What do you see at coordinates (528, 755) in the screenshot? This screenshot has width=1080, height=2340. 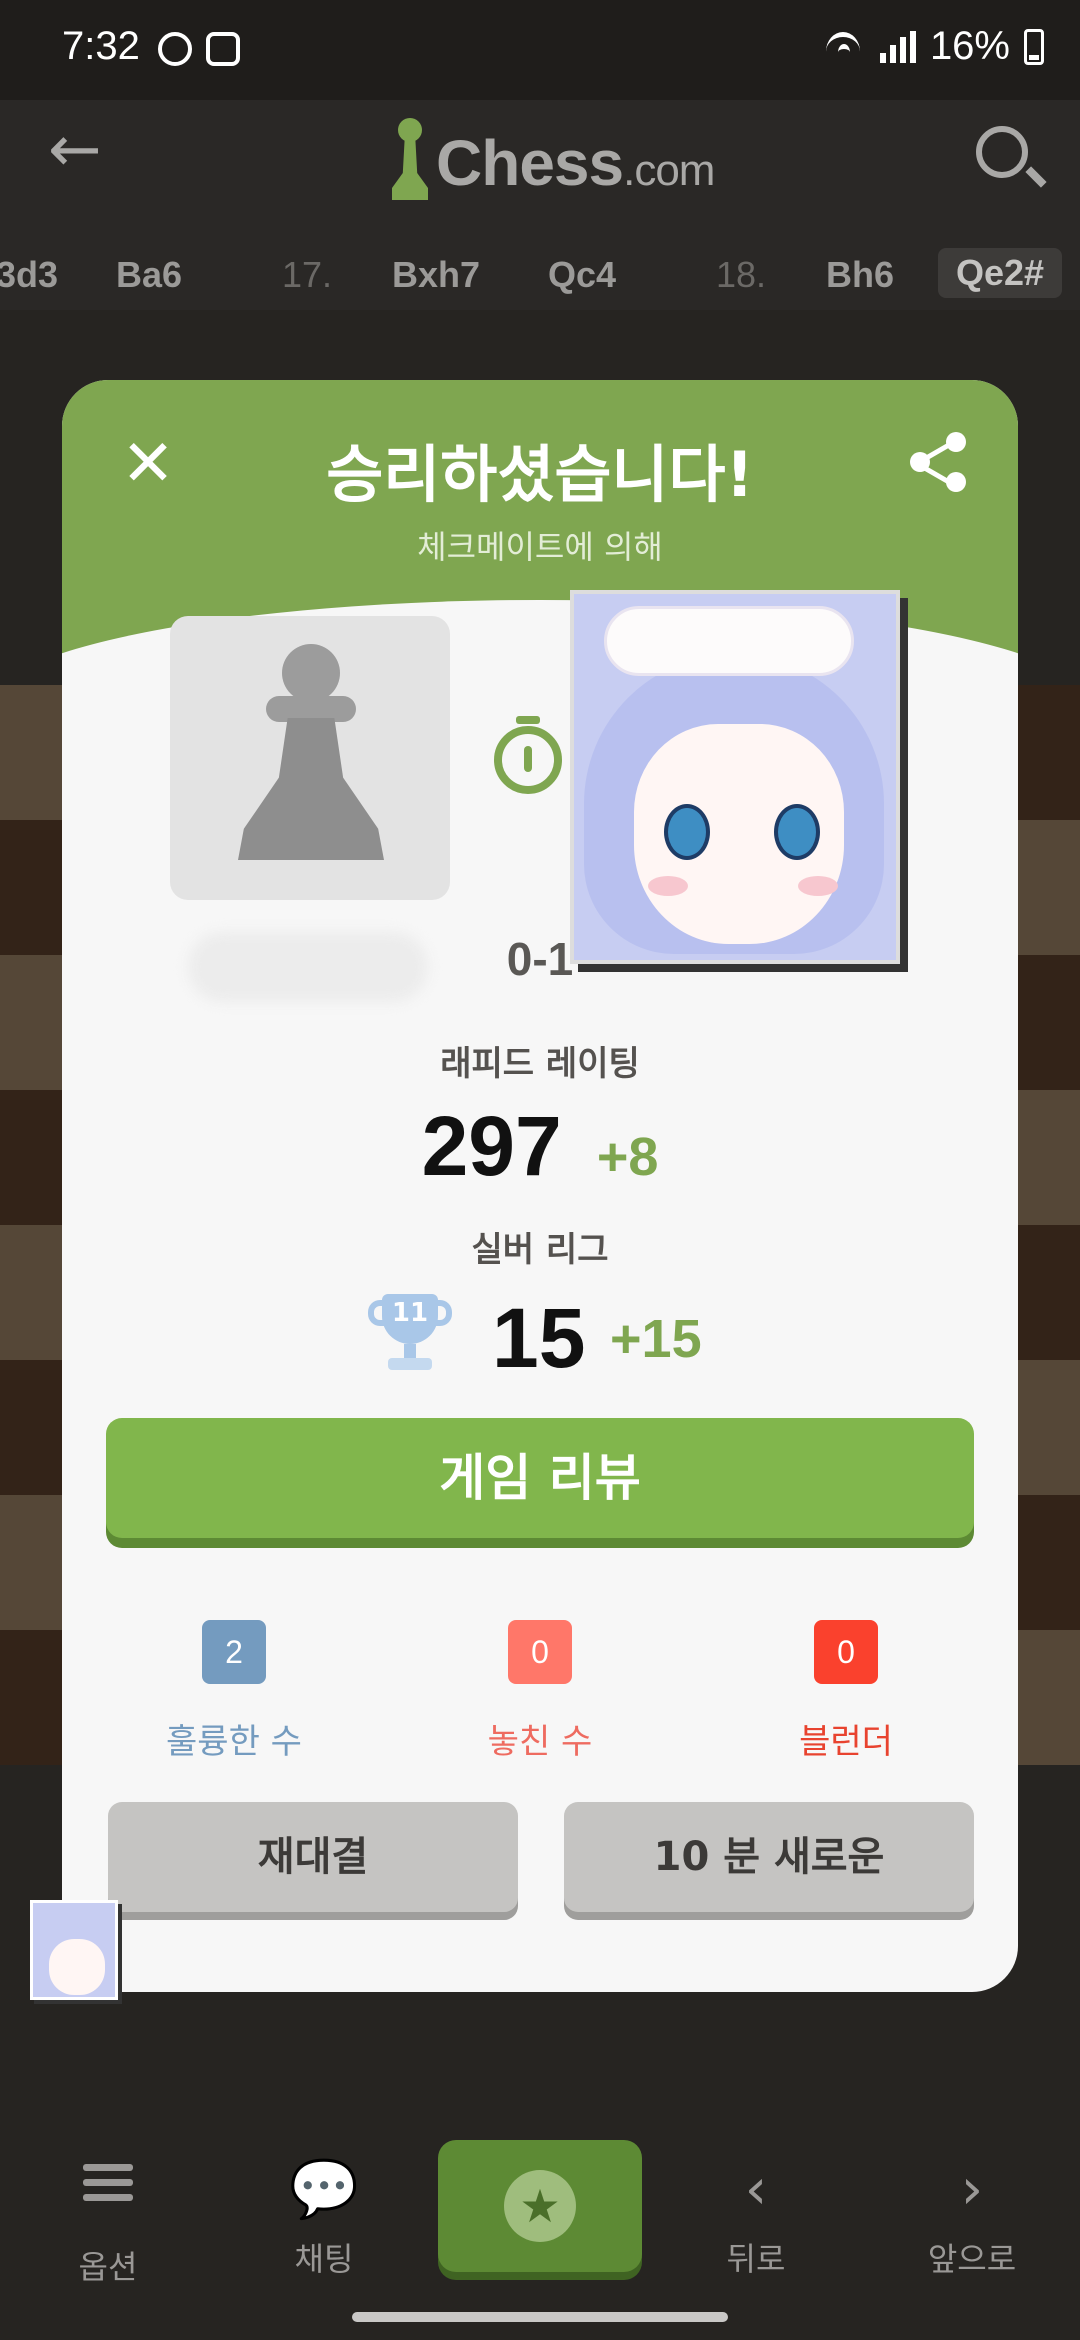 I see `stopwatch-icon` at bounding box center [528, 755].